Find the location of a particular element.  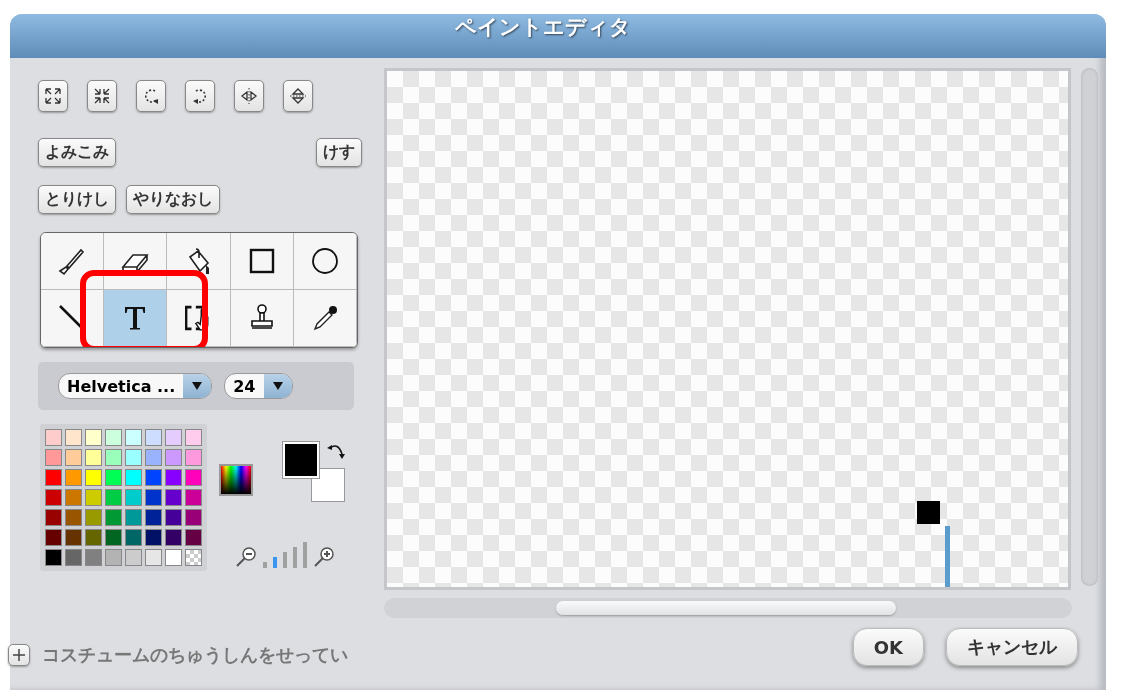

flip-h-icon is located at coordinates (249, 96).